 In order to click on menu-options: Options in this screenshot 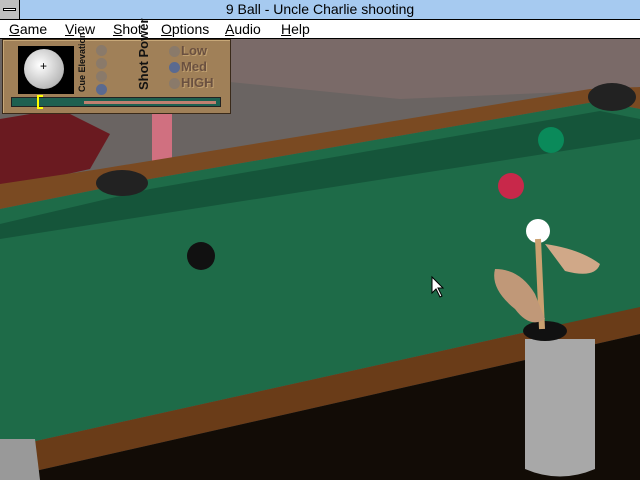, I will do `click(185, 29)`.